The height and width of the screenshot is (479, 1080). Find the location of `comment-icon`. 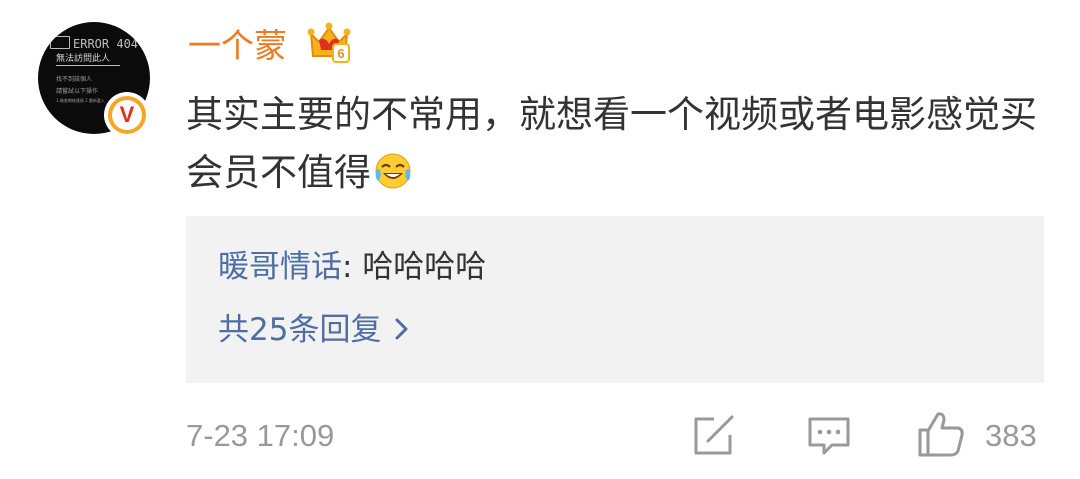

comment-icon is located at coordinates (829, 436).